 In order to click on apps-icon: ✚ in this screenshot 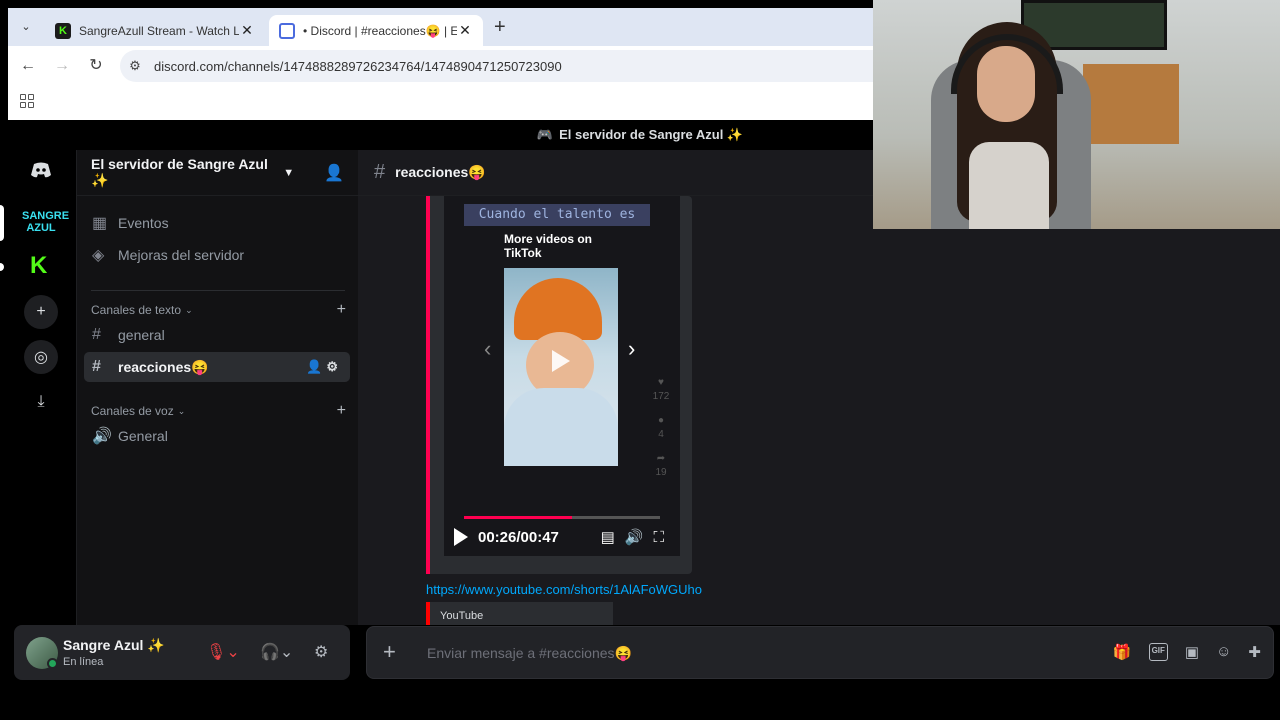, I will do `click(1254, 652)`.